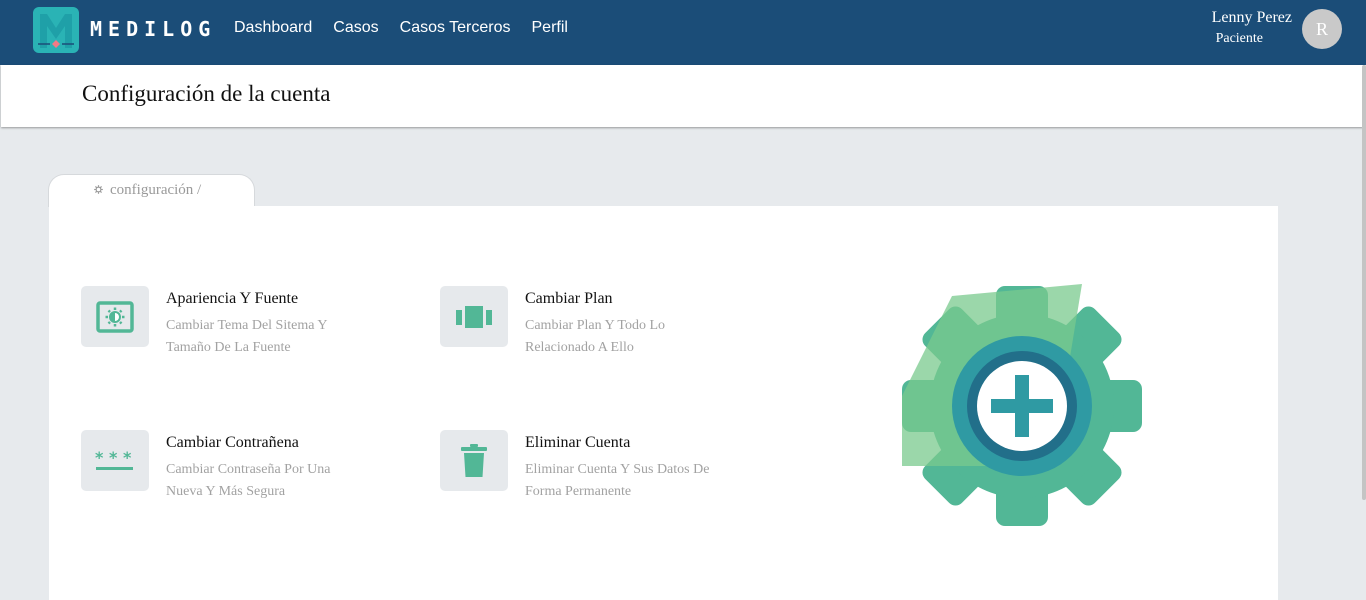  Describe the element at coordinates (247, 325) in the screenshot. I see `desc-line: Cambiar Tema Del Sitema Y` at that location.